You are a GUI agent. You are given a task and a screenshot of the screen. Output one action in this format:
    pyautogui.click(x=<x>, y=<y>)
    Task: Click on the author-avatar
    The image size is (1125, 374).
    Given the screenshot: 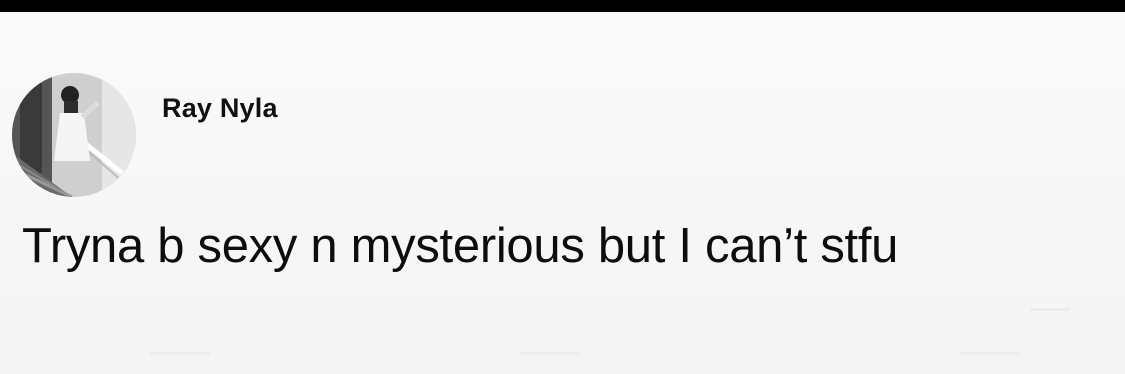 What is the action you would take?
    pyautogui.click(x=74, y=135)
    